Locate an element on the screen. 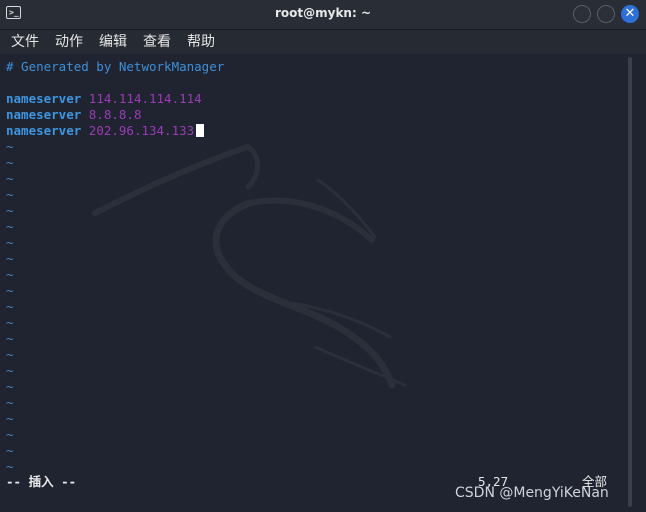 The image size is (646, 512). csdn-watermark: CSDN @MengYiKeNan is located at coordinates (532, 493).